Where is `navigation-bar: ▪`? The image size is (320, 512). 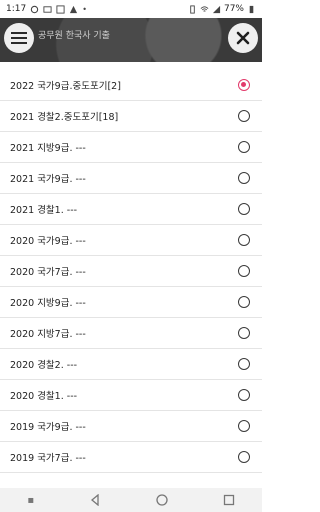
navigation-bar: ▪ is located at coordinates (131, 500).